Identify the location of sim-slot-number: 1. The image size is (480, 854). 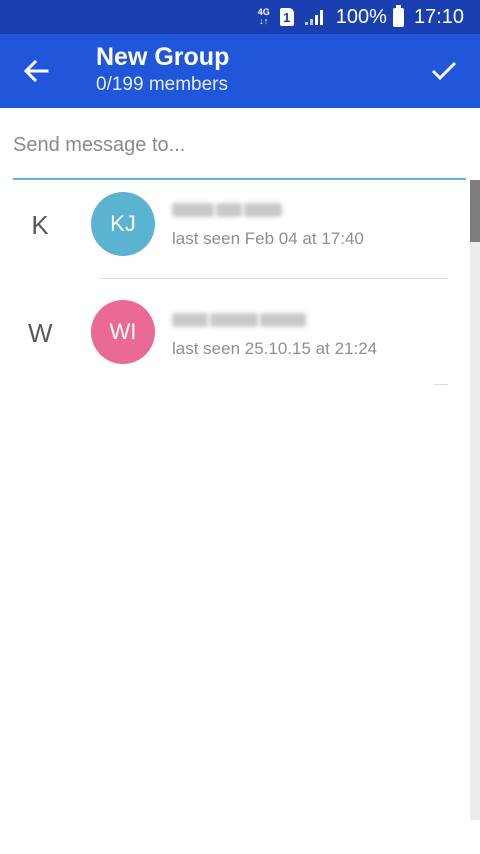
(287, 17).